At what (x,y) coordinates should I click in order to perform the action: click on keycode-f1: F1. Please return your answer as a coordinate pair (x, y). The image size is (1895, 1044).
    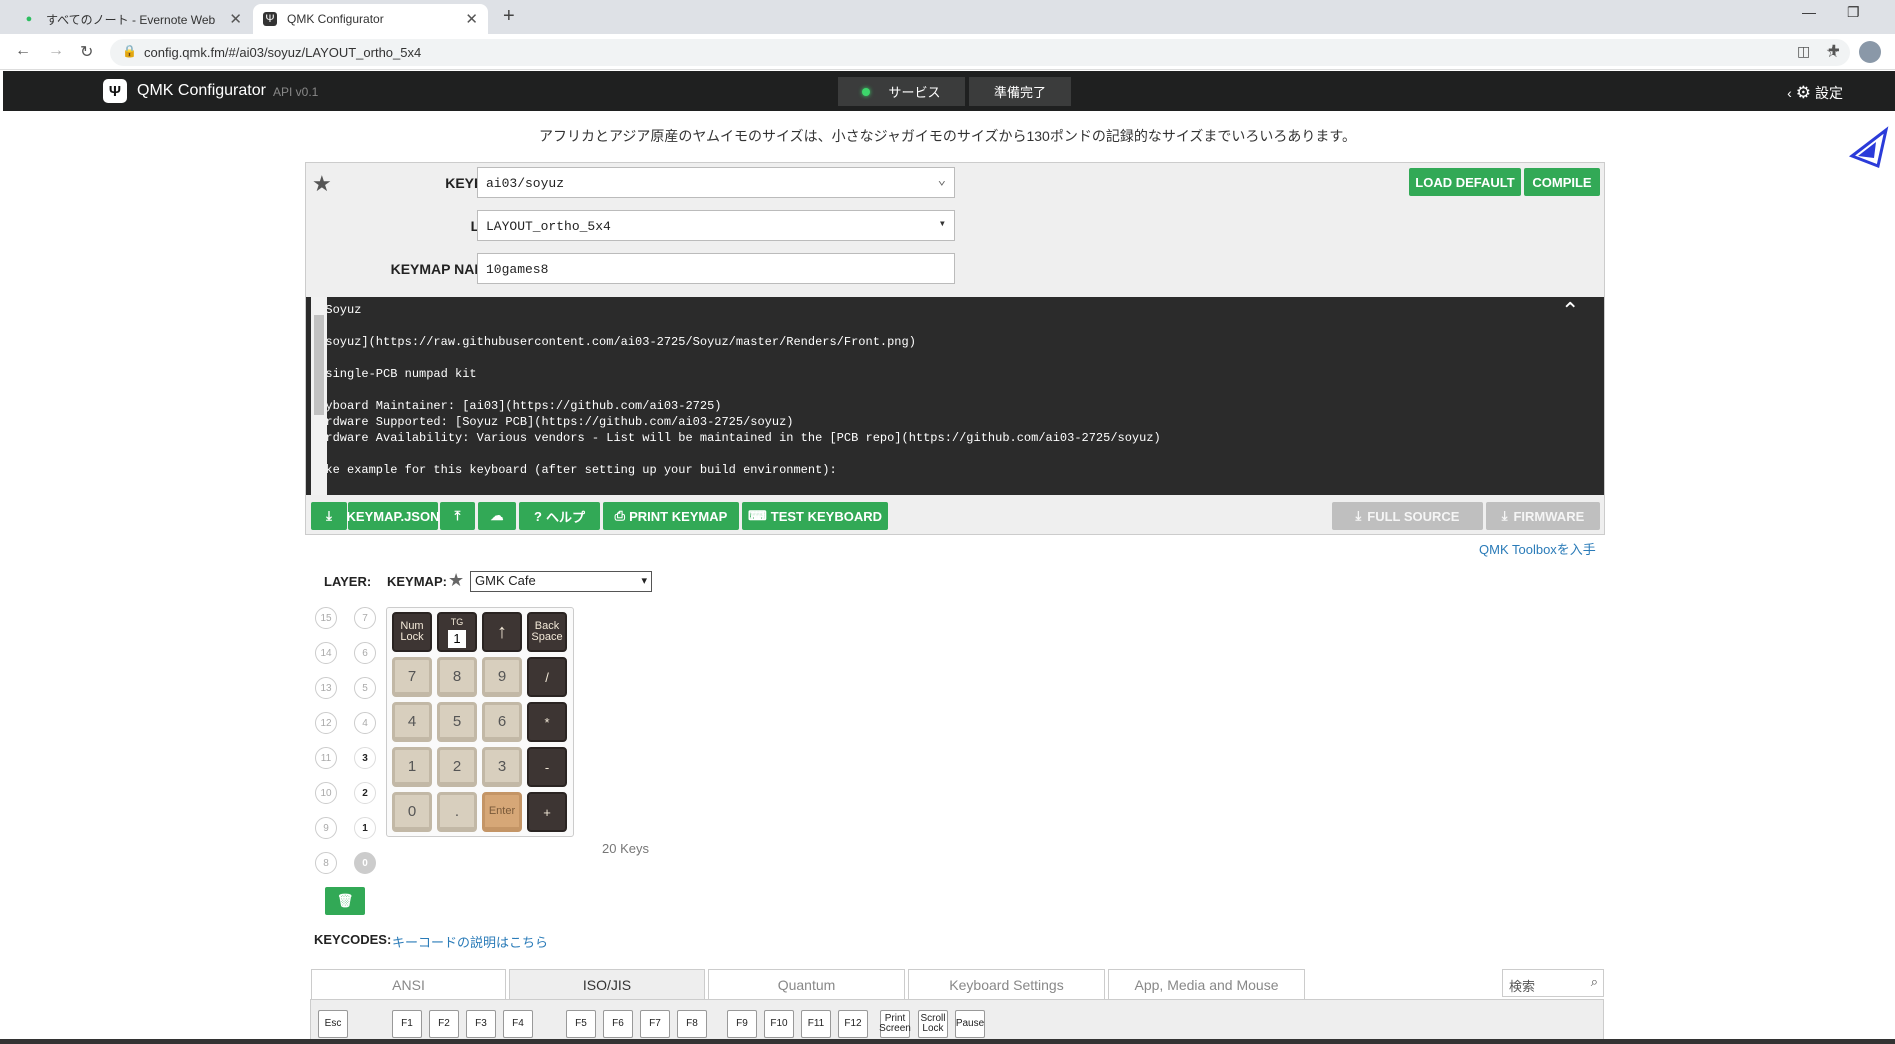
    Looking at the image, I should click on (407, 1024).